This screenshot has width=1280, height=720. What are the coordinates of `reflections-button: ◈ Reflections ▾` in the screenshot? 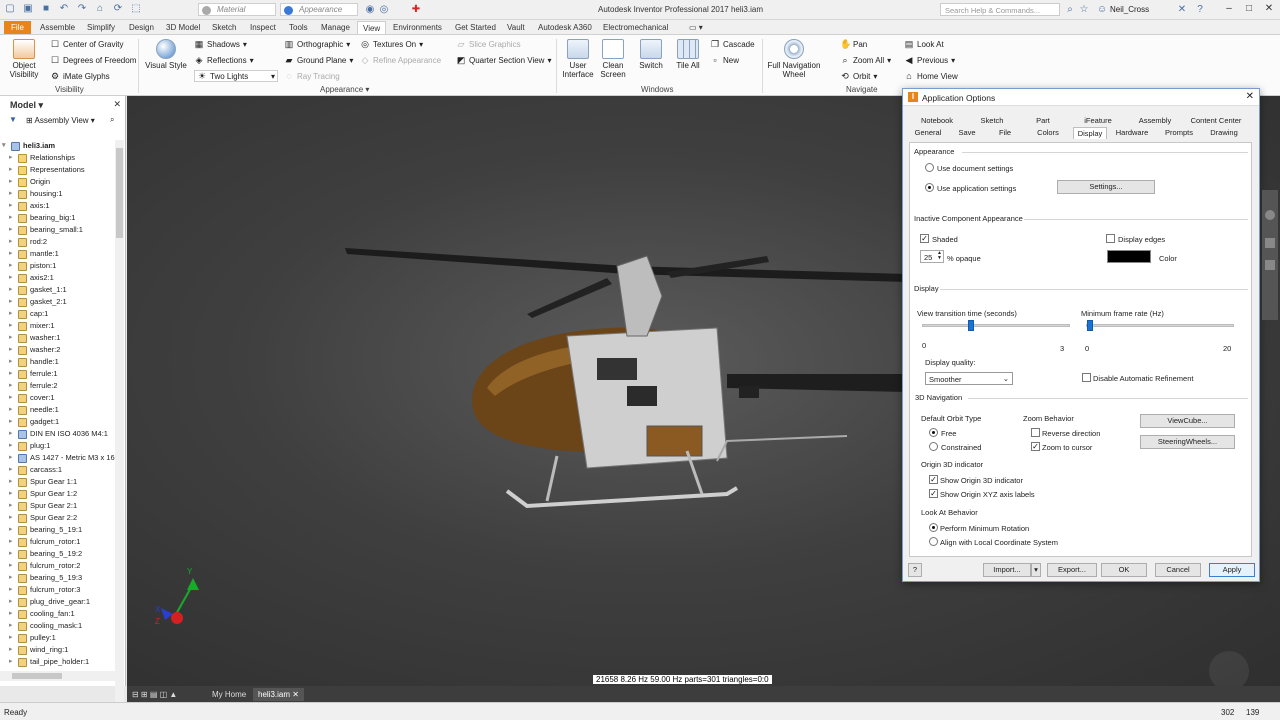 It's located at (224, 60).